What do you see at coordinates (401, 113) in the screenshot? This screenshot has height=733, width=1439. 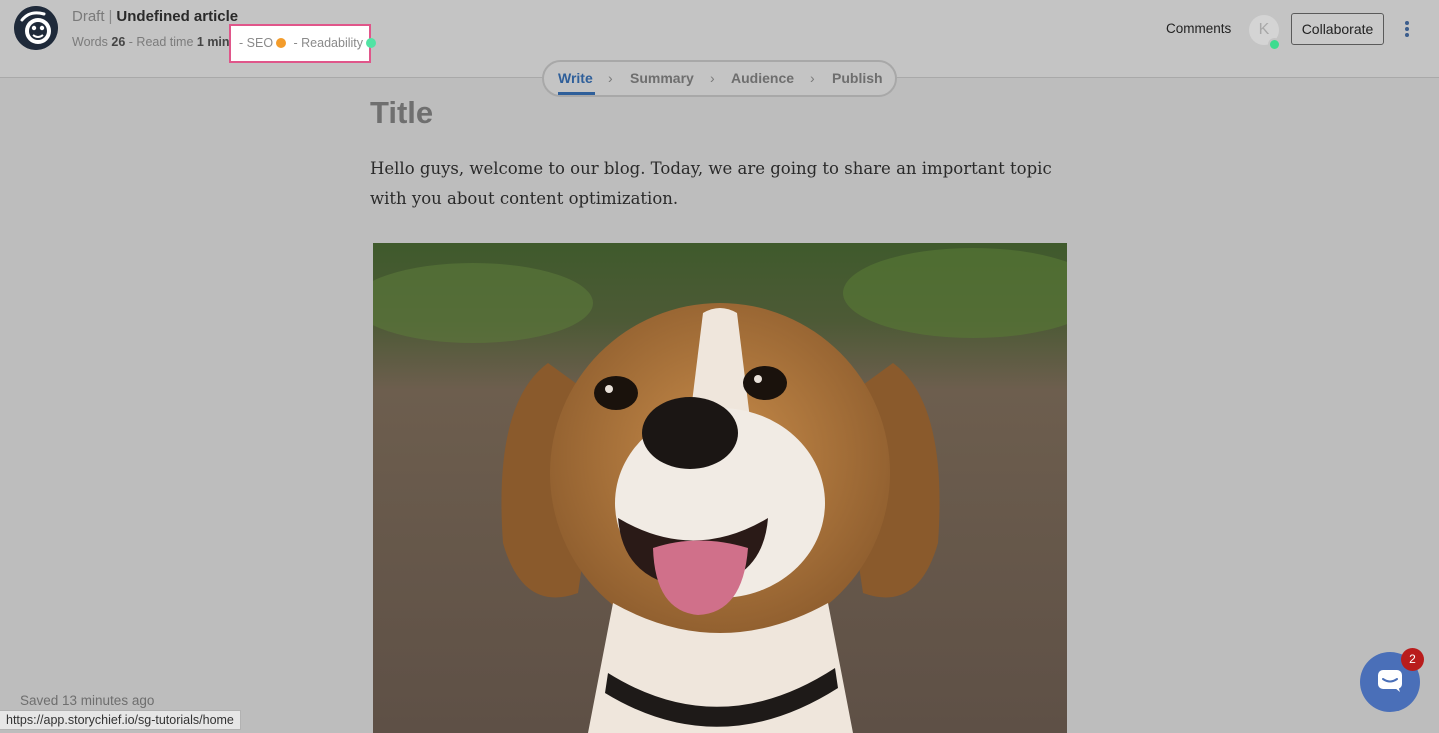 I see `document-title: Title` at bounding box center [401, 113].